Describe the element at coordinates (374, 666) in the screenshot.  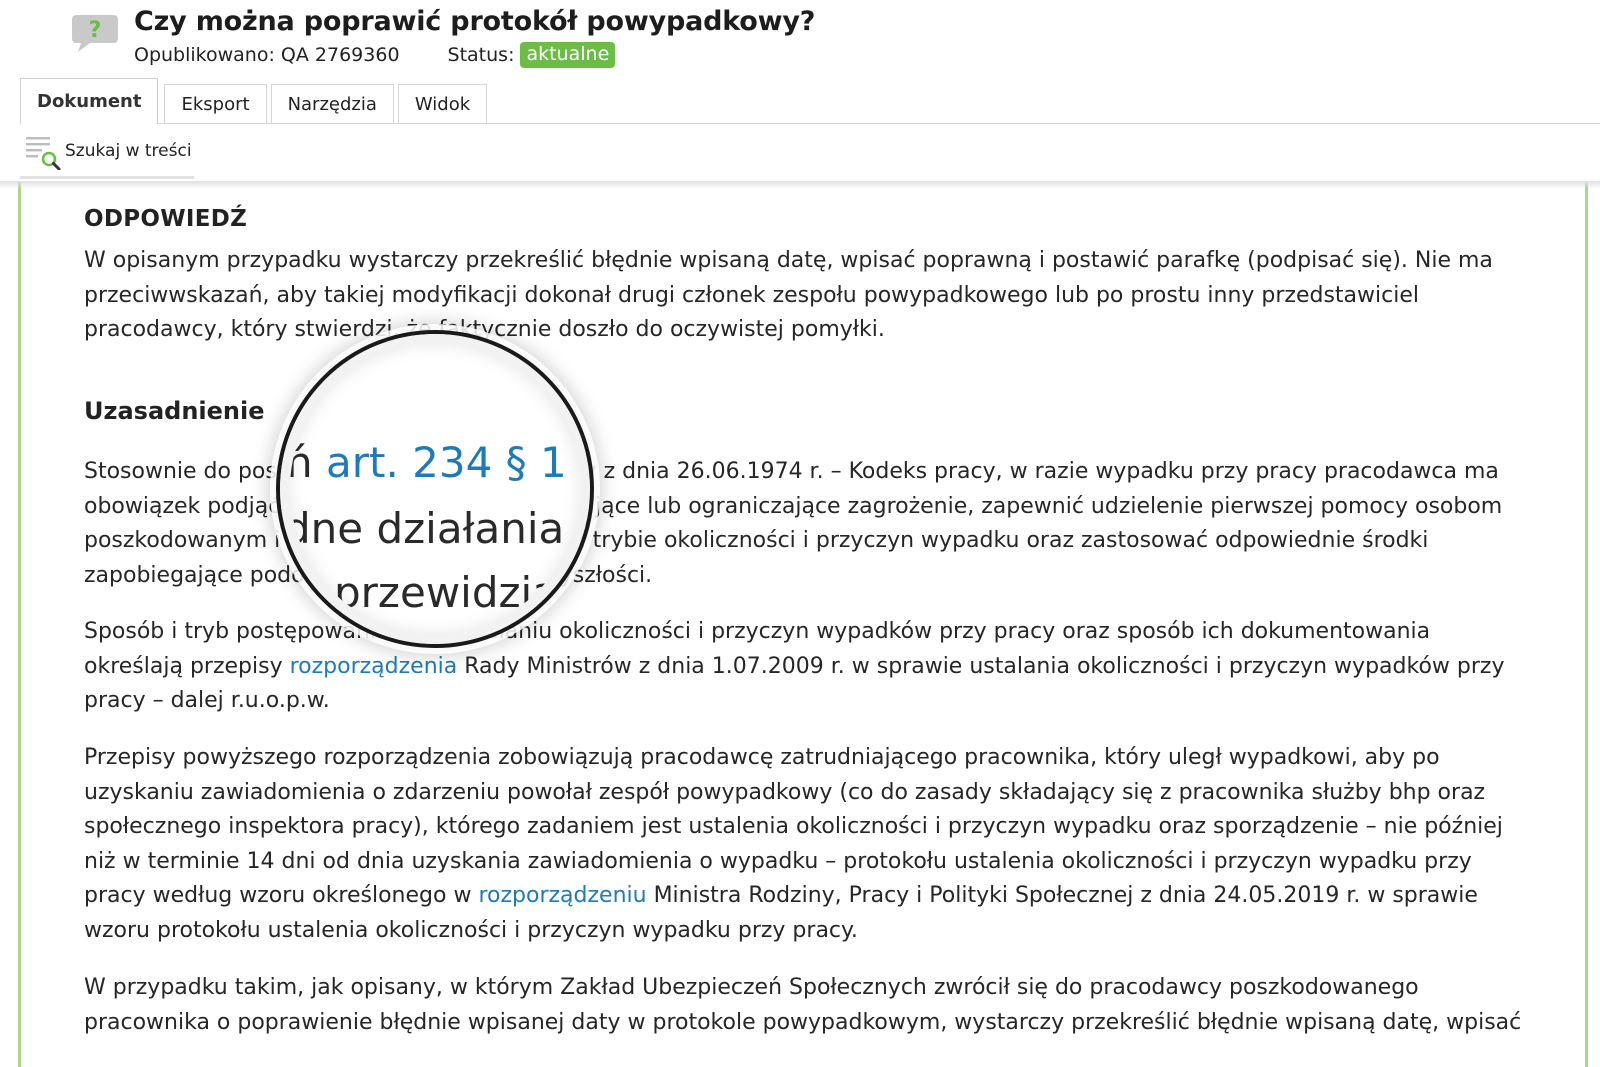
I see `regulation-link-1: rozporządzenia` at that location.